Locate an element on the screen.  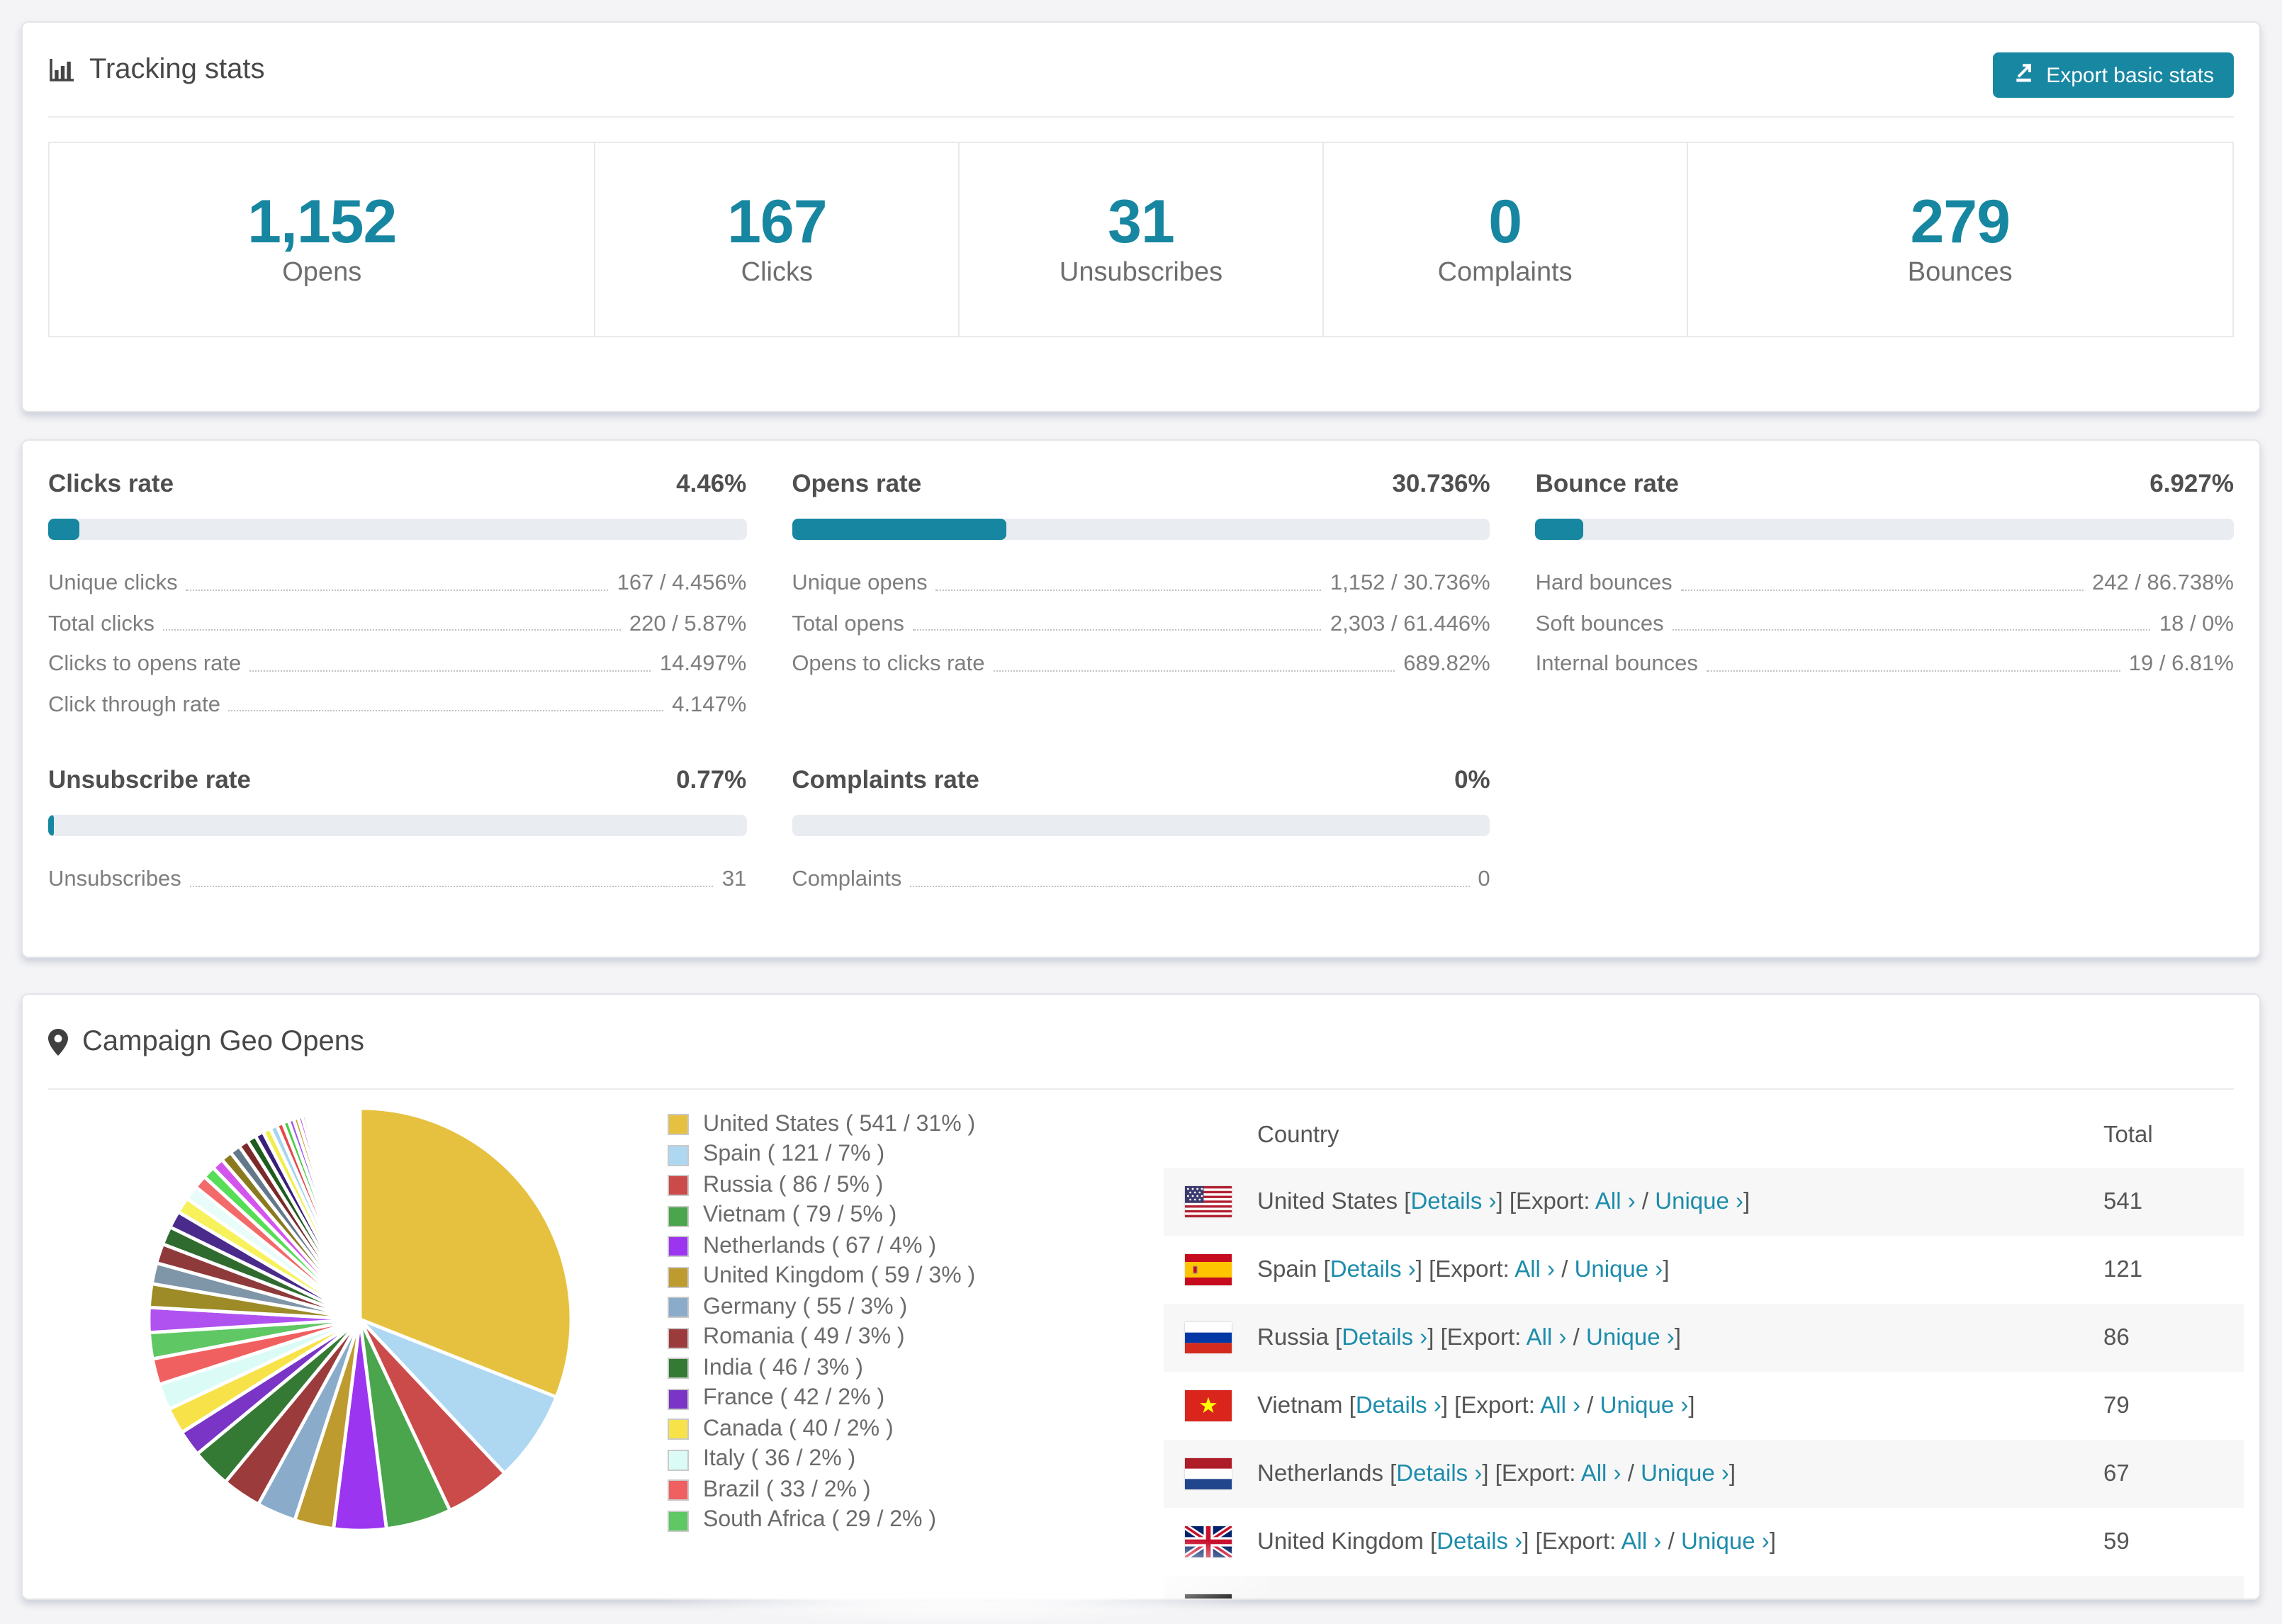
metric-row: Soft bounces 18 / 0% is located at coordinates (1885, 625).